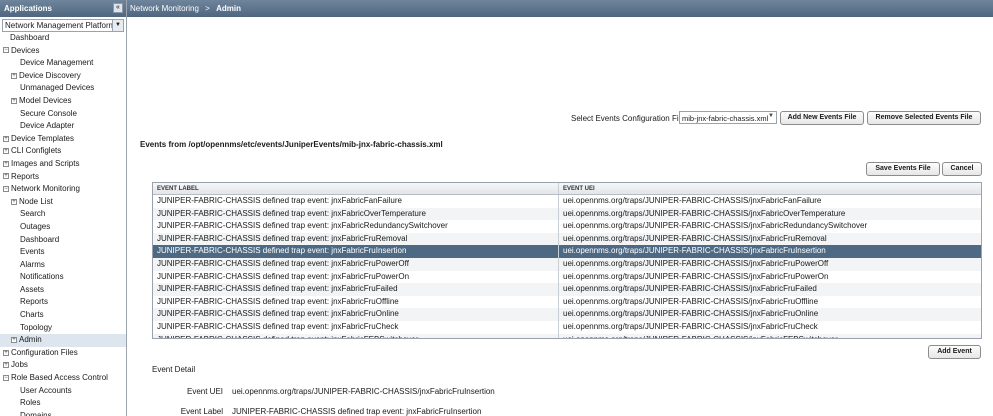 The width and height of the screenshot is (993, 416). What do you see at coordinates (63, 413) in the screenshot?
I see `tree-item: Domains` at bounding box center [63, 413].